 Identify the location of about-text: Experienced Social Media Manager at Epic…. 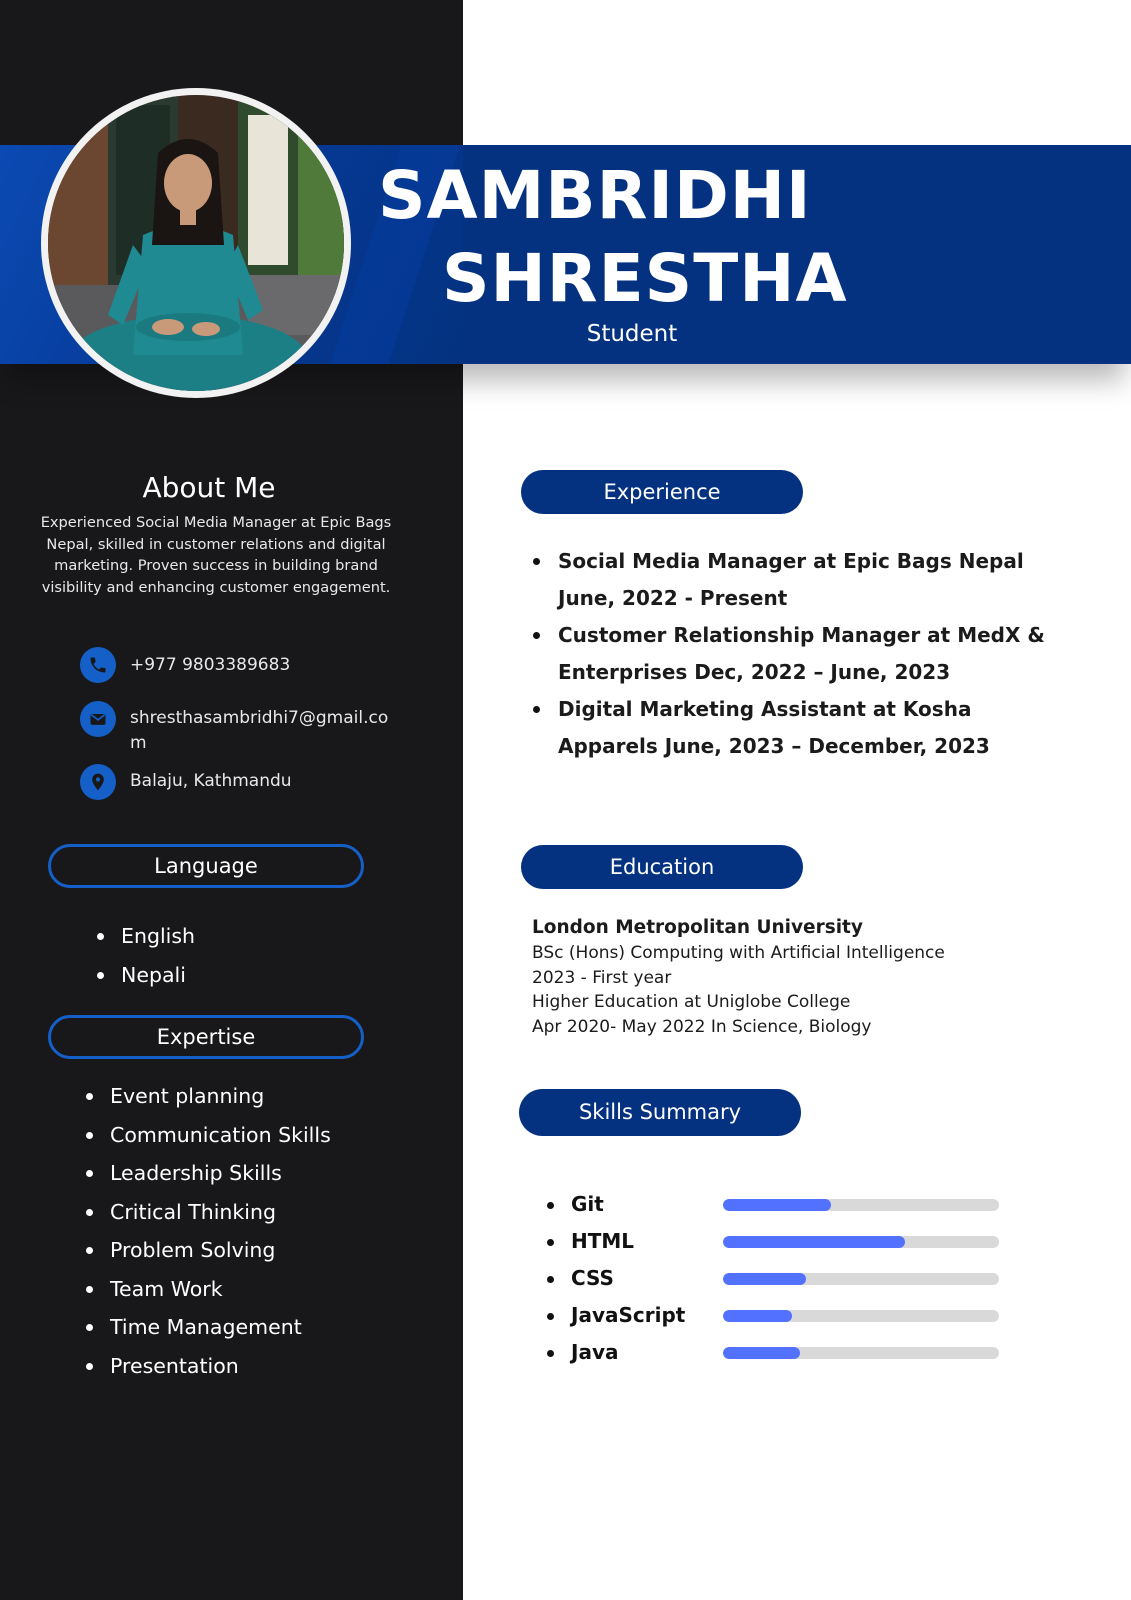
(216, 555).